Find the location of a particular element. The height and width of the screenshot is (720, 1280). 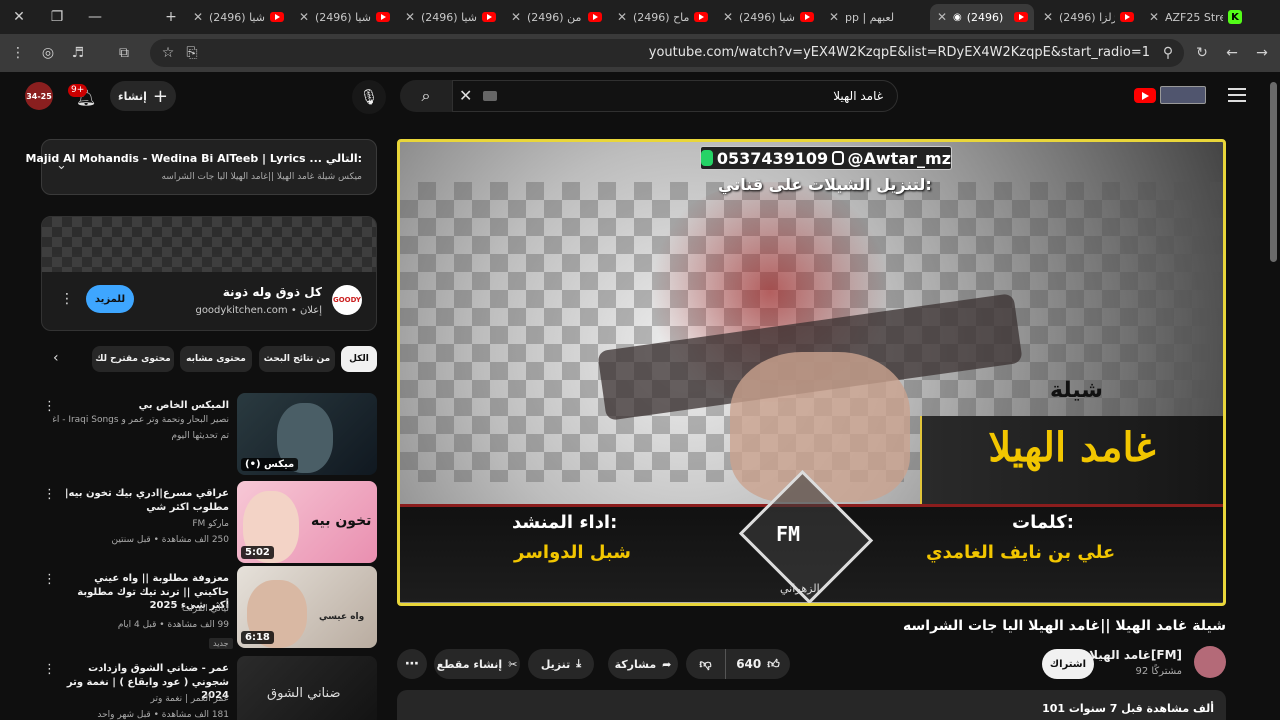

channel-name: غامد الهيلا[FM] is located at coordinates (1135, 655).